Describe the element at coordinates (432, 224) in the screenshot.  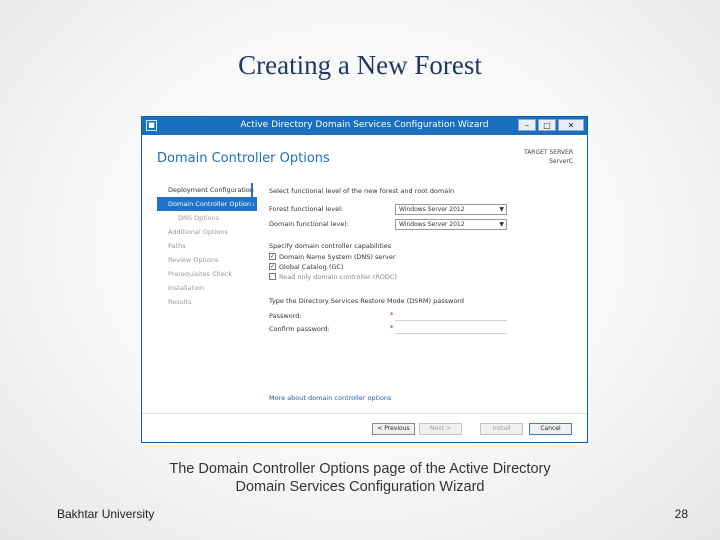
I see `domain-level-value: Windows Server 2012` at that location.